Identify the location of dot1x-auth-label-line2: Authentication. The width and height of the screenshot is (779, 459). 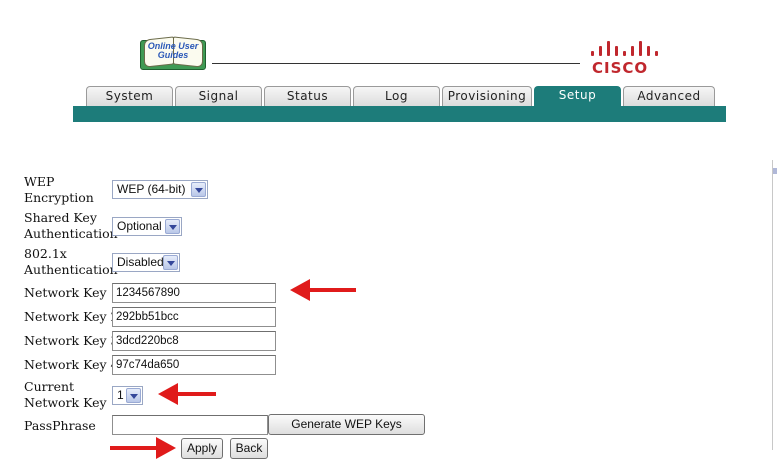
(71, 269).